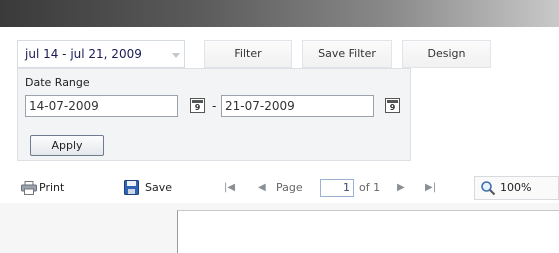  Describe the element at coordinates (57, 82) in the screenshot. I see `date-range-heading: Date Range` at that location.